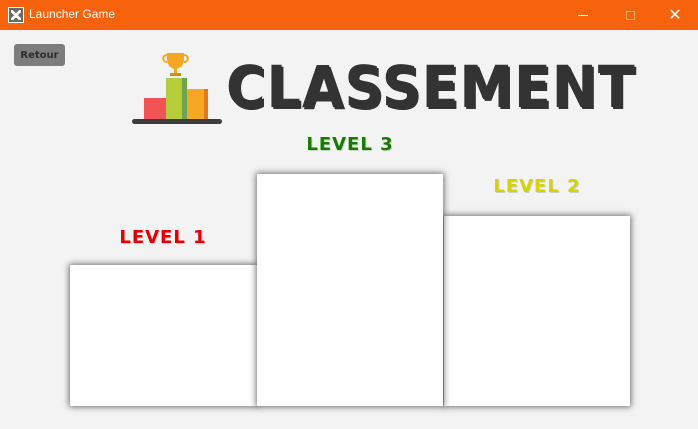  I want to click on level-label-2: LEVEL 2, so click(537, 186).